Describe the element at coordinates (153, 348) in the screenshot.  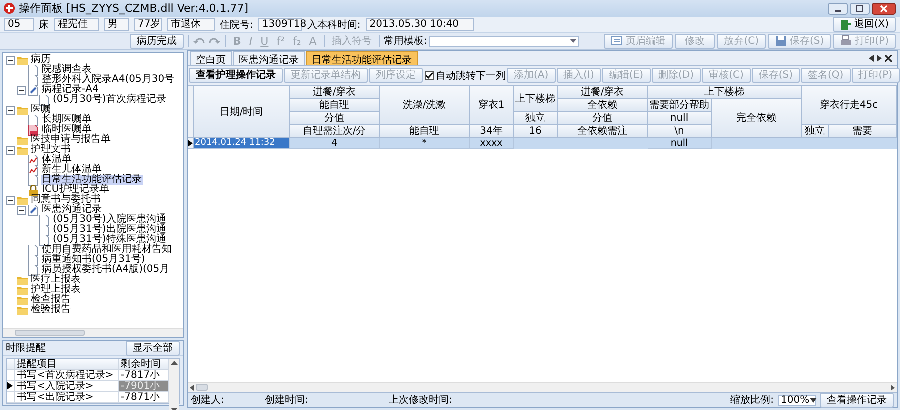
I see `show-all-button: 显示全部` at that location.